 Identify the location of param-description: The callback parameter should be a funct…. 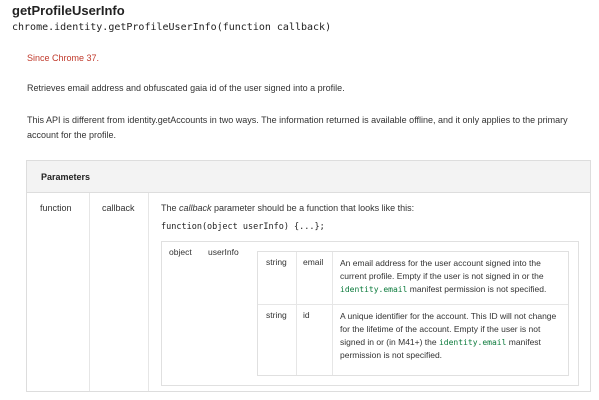
(287, 208).